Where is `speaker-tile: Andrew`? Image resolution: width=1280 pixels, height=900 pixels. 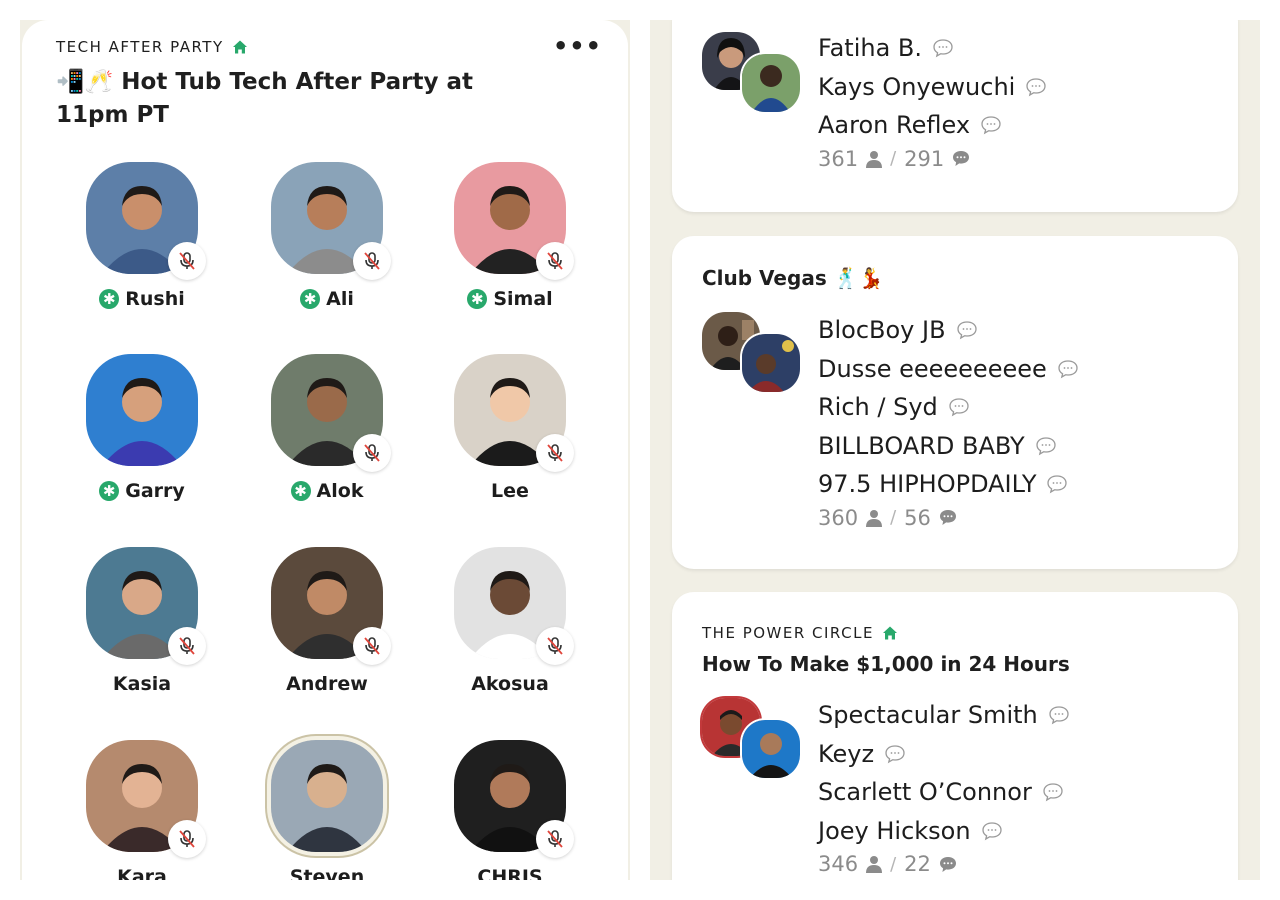
speaker-tile: Andrew is located at coordinates (327, 621).